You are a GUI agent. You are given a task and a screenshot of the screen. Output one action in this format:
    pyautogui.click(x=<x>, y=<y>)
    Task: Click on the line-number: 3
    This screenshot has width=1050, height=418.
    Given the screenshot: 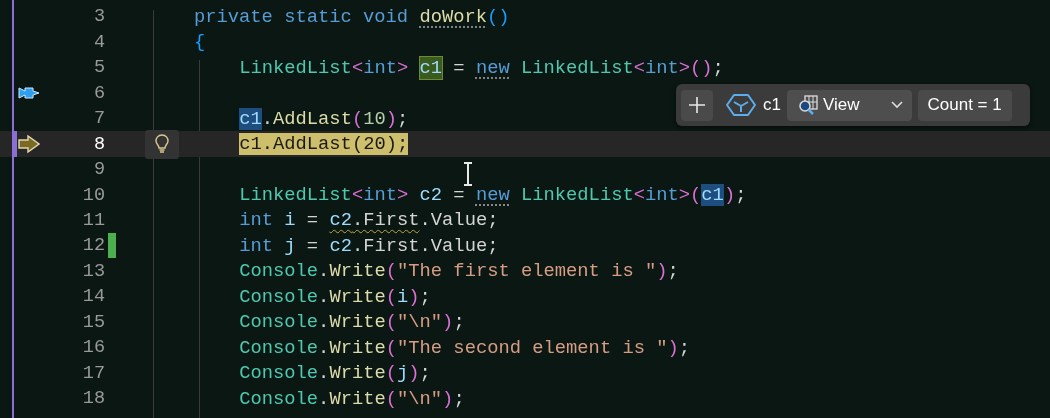 What is the action you would take?
    pyautogui.click(x=98, y=17)
    